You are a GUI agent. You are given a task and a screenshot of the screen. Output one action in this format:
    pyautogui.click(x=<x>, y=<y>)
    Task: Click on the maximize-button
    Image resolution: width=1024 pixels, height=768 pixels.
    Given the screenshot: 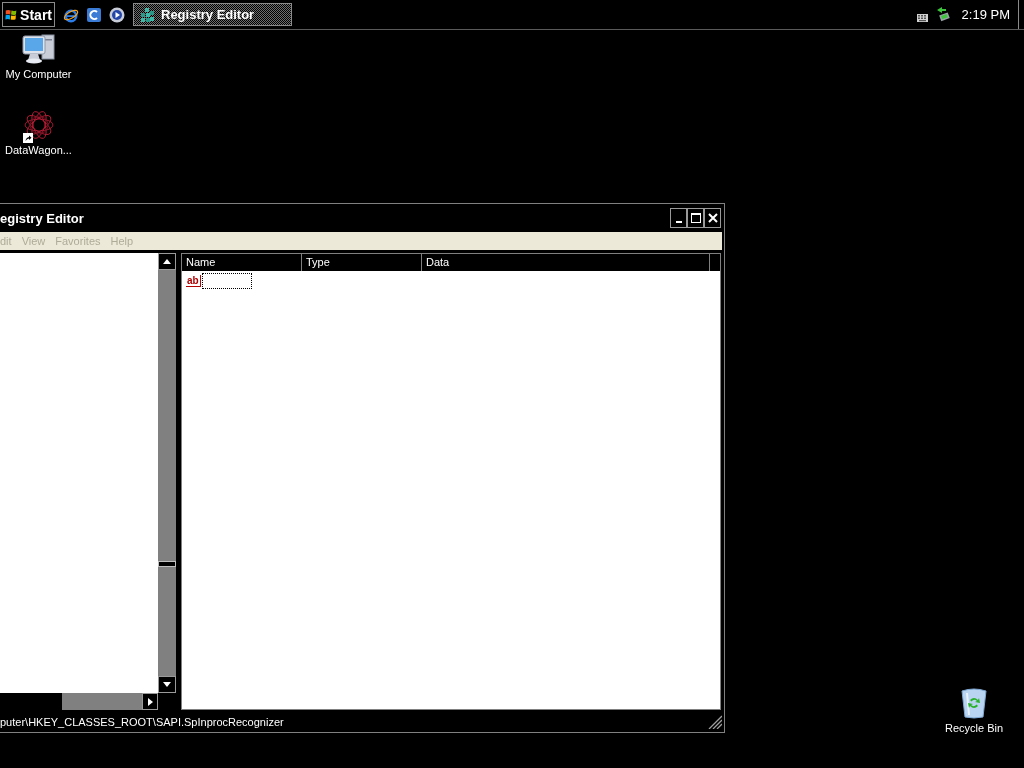 What is the action you would take?
    pyautogui.click(x=695, y=218)
    